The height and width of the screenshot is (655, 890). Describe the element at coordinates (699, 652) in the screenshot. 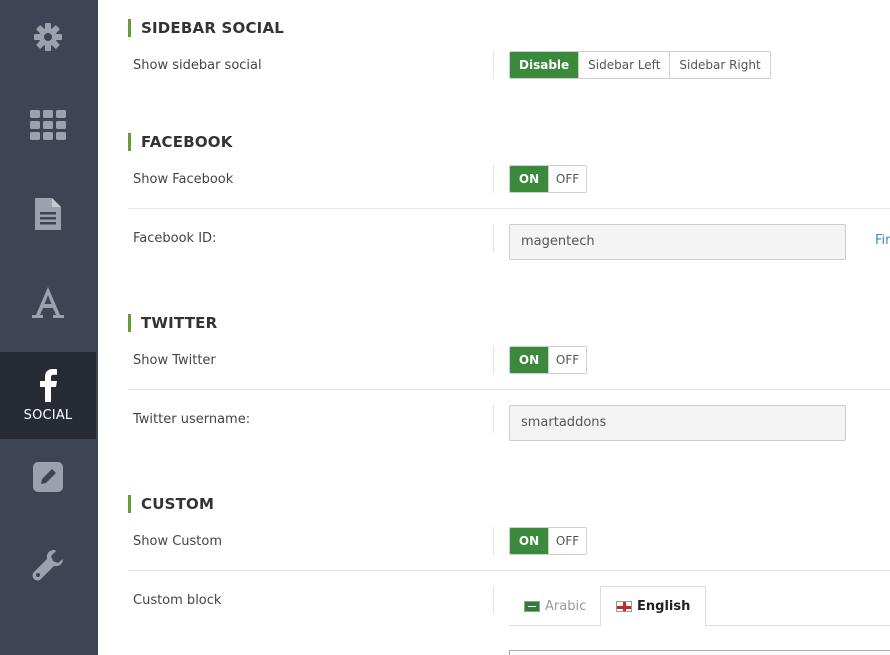

I see `custom-block-editor` at that location.